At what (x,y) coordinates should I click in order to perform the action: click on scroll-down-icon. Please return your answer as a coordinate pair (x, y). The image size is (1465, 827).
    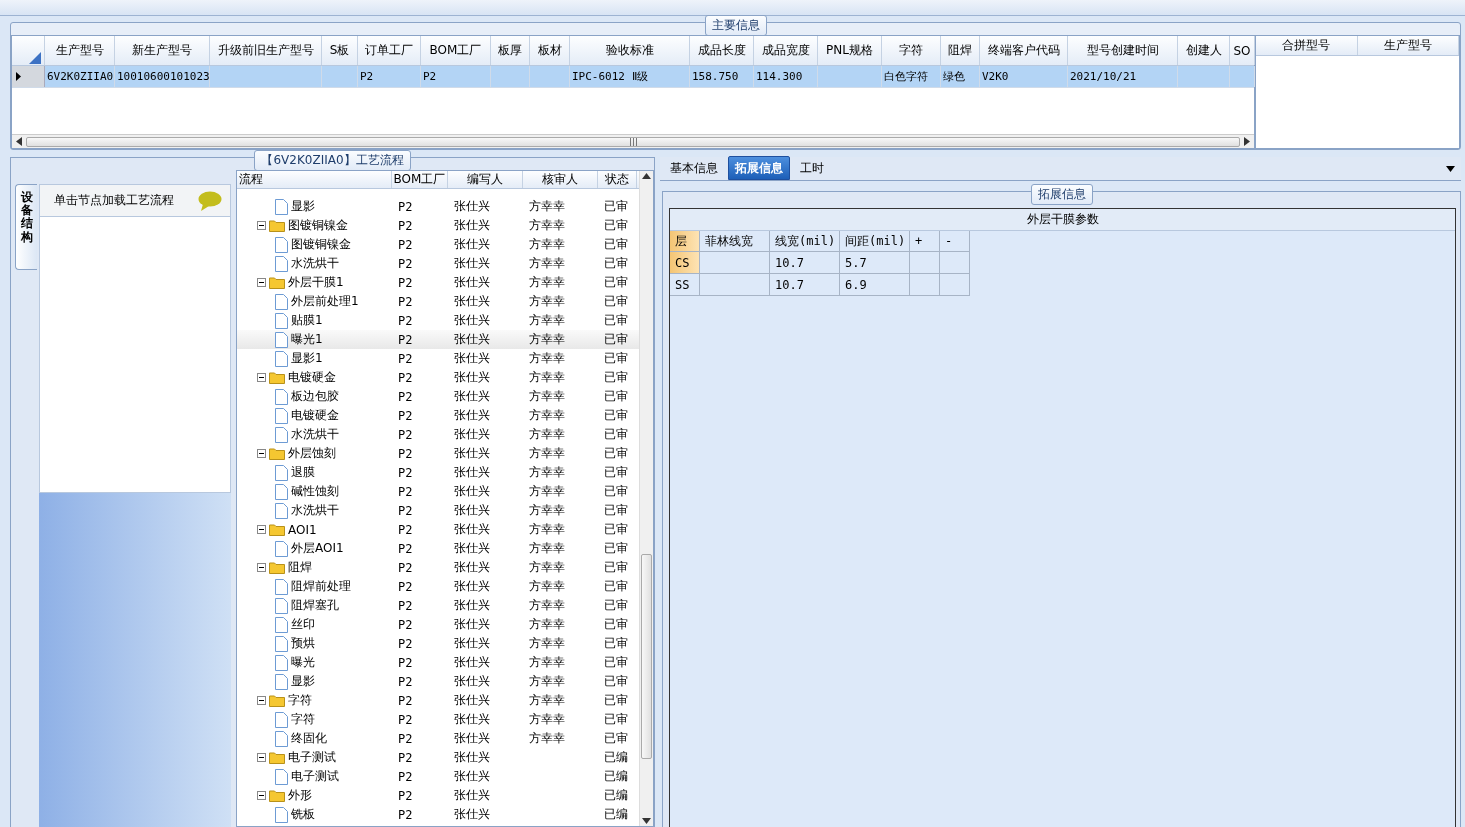
    Looking at the image, I should click on (646, 821).